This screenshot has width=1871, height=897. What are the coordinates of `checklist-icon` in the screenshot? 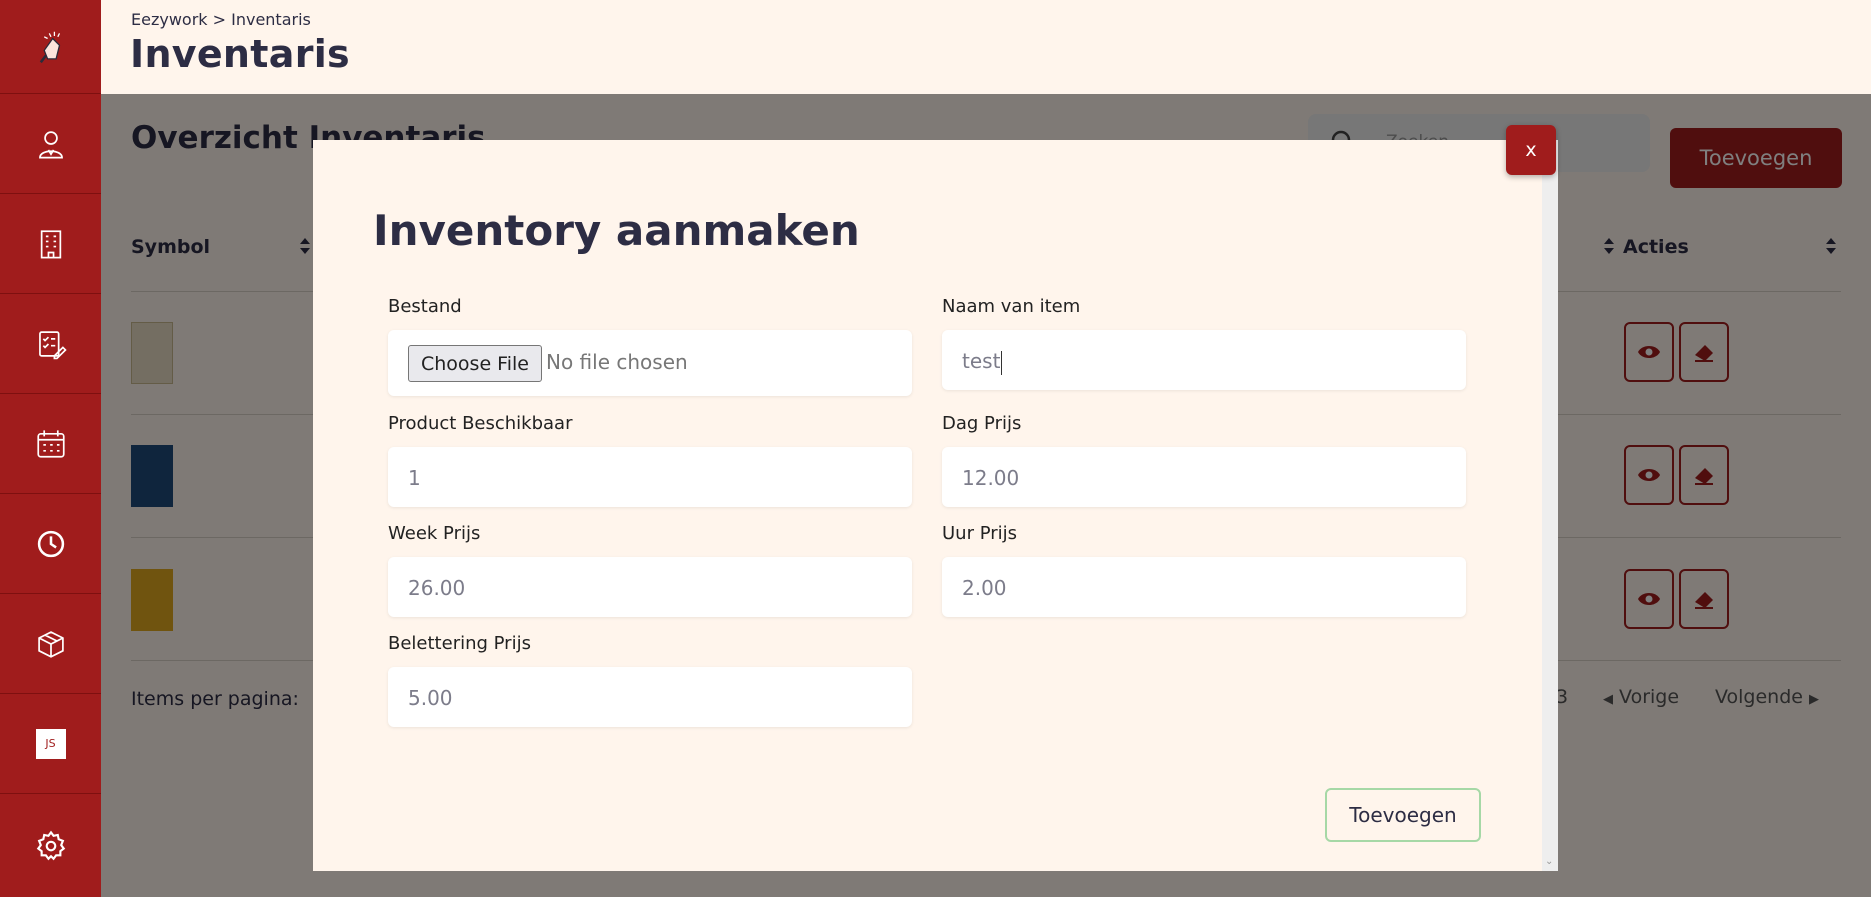 It's located at (52, 344).